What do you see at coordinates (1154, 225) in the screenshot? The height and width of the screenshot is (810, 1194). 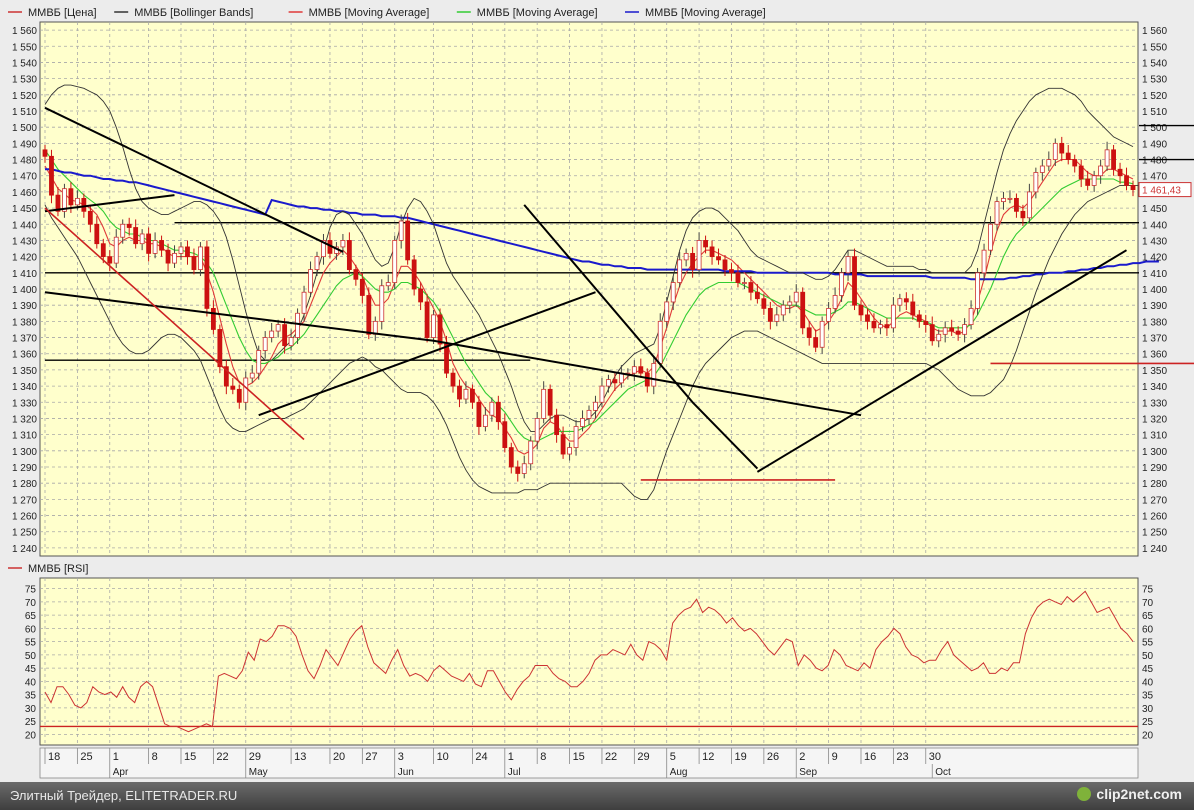 I see `price-ytick-label: 1 440` at bounding box center [1154, 225].